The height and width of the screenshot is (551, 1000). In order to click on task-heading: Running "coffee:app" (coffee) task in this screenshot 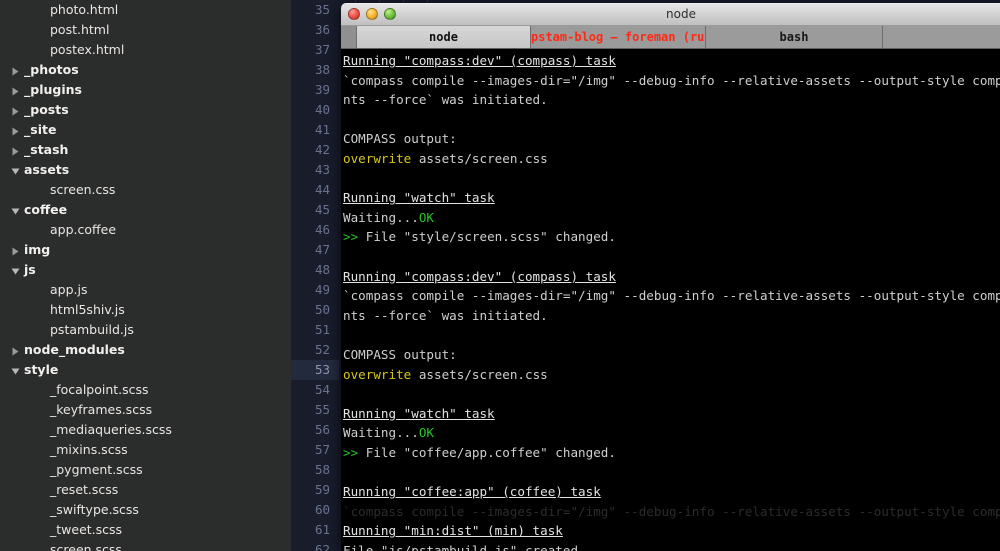, I will do `click(472, 492)`.